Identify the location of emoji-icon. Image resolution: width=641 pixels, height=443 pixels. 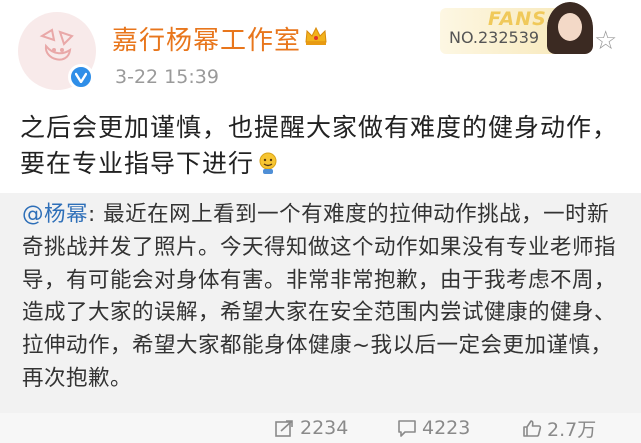
(268, 167).